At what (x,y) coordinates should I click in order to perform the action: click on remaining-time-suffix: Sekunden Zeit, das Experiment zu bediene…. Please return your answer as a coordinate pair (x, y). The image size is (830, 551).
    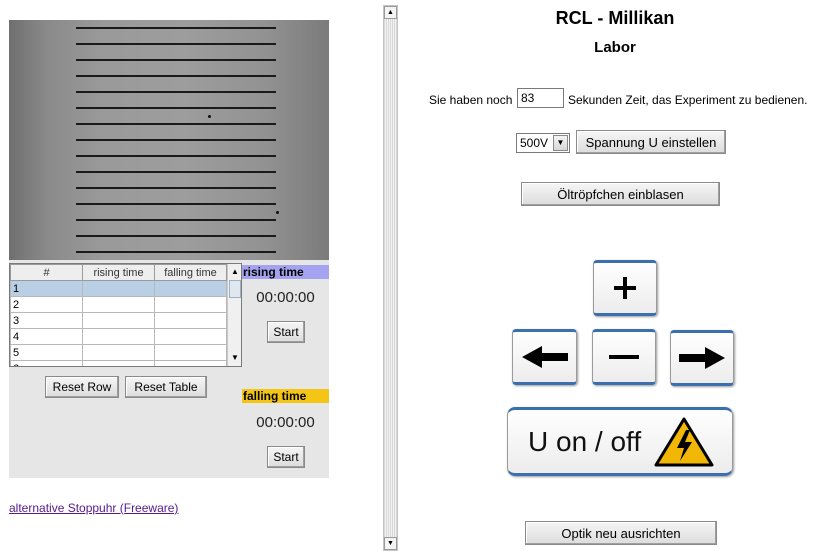
    Looking at the image, I should click on (688, 100).